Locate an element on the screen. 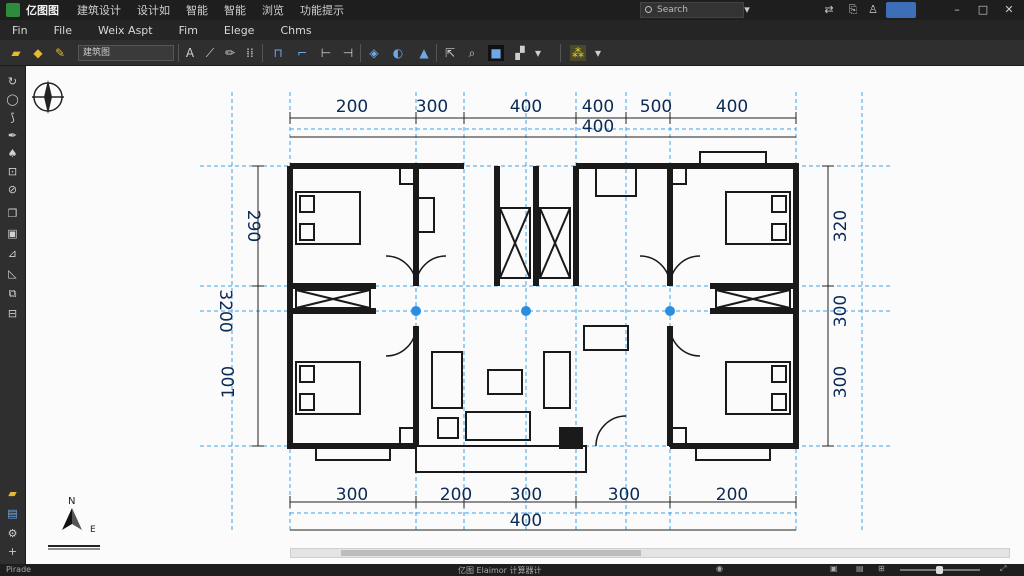 Image resolution: width=1024 pixels, height=576 pixels. snap-grid-icon: ⁂ is located at coordinates (578, 53).